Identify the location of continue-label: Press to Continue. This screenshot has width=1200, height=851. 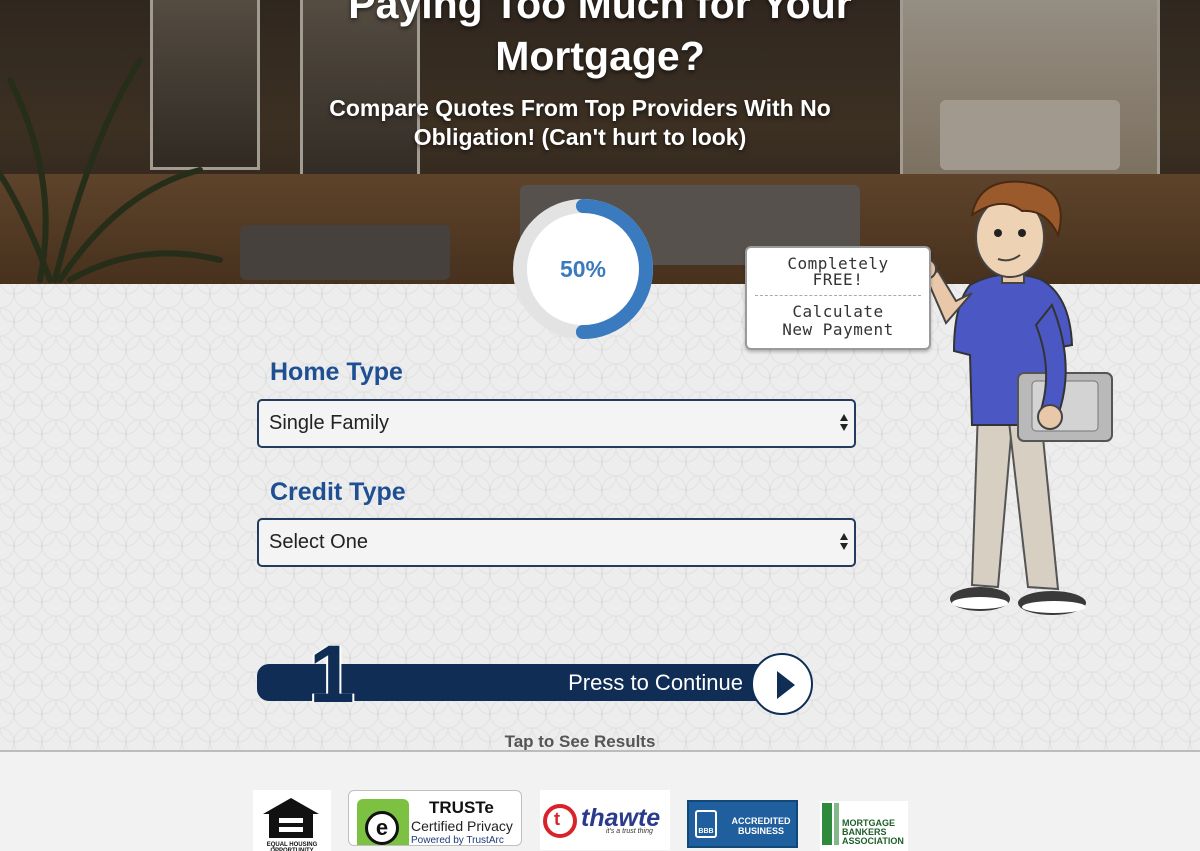
(655, 682).